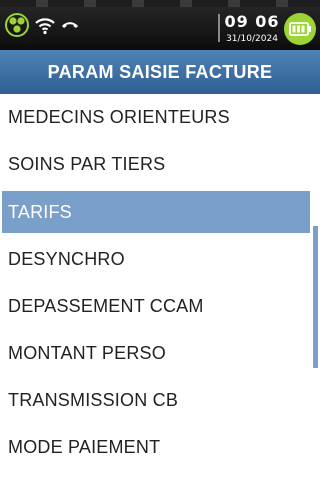 Image resolution: width=320 pixels, height=480 pixels. What do you see at coordinates (156, 400) in the screenshot?
I see `menu-item-transmission-cb: TRANSMISSION CB` at bounding box center [156, 400].